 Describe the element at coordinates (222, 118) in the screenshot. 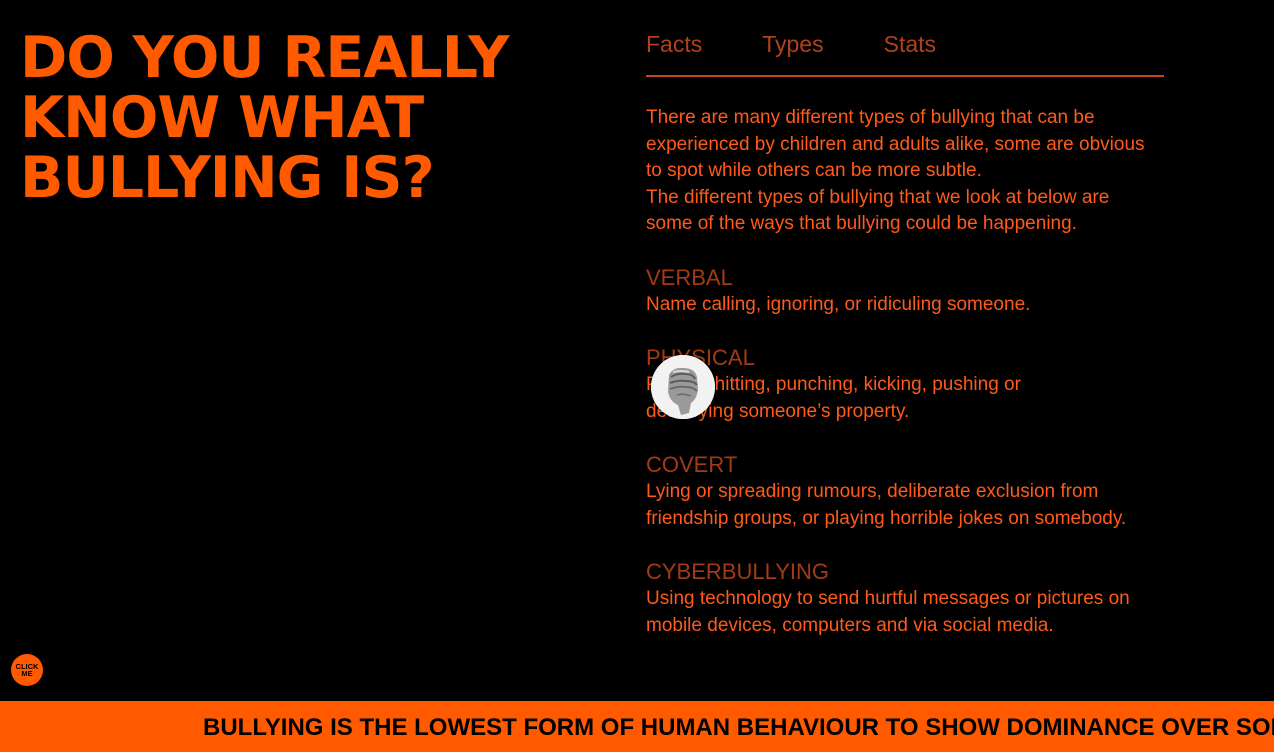

I see `headline-line-2: KNOW WHAT` at that location.